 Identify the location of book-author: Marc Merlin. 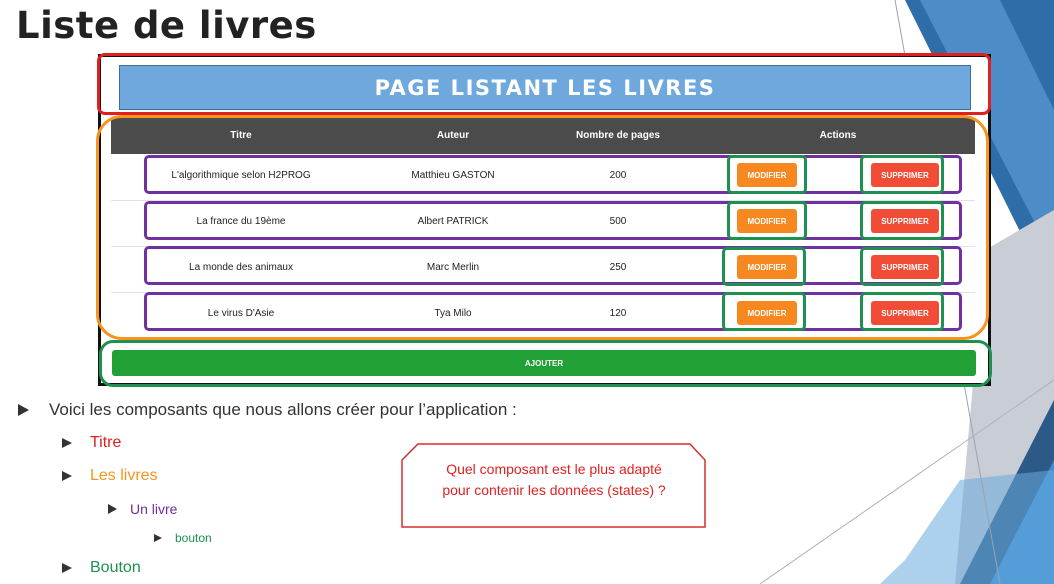
(453, 267).